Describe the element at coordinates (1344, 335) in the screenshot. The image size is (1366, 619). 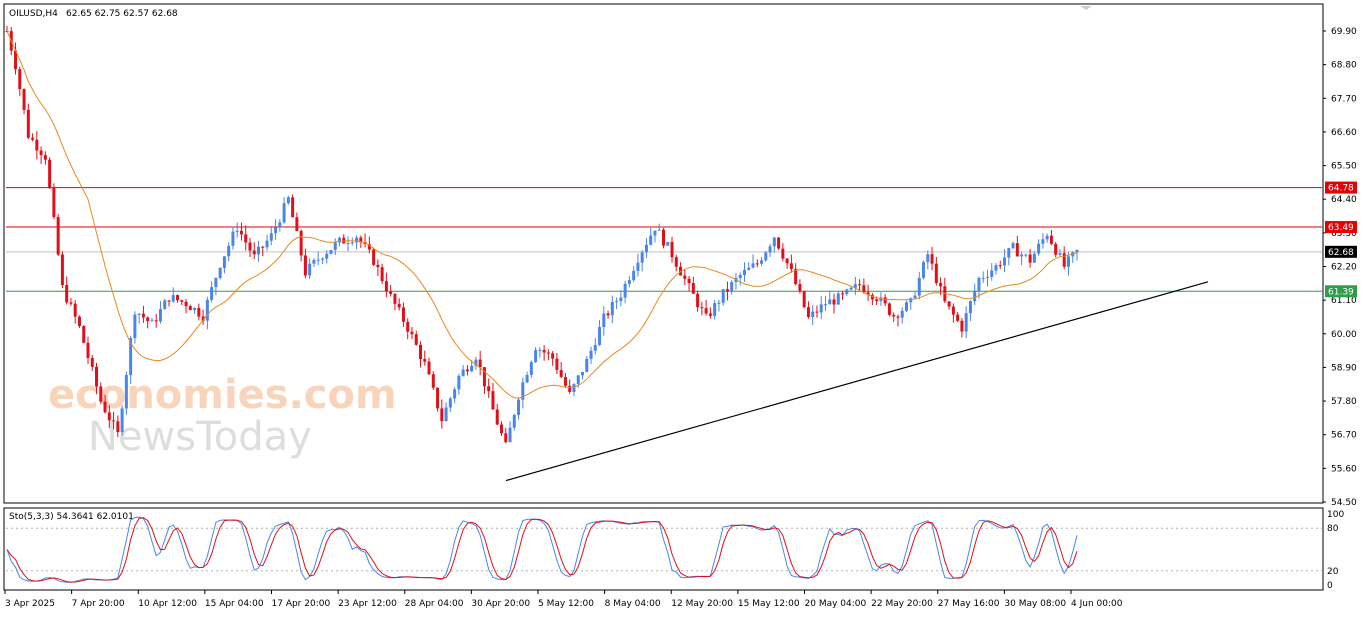
I see `price-label: 60.00` at that location.